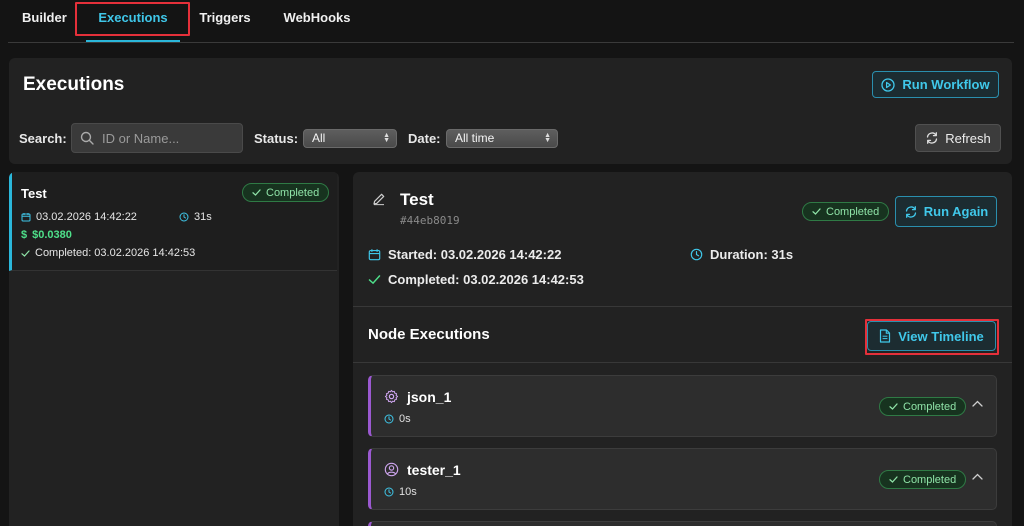 The image size is (1024, 526). What do you see at coordinates (752, 254) in the screenshot?
I see `detail-duration-value: Duration: 31s` at bounding box center [752, 254].